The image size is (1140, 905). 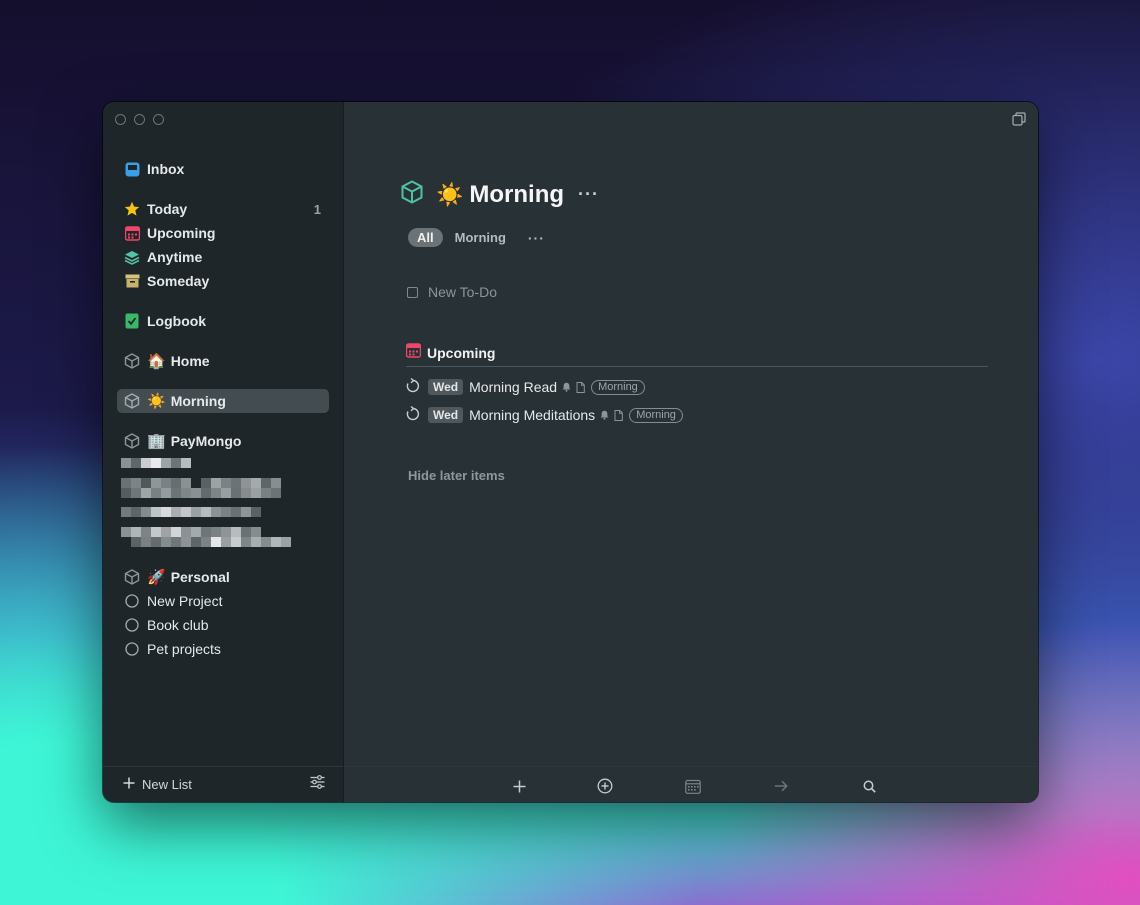 I want to click on sidebar-project-new-project: New Project, so click(x=223, y=601).